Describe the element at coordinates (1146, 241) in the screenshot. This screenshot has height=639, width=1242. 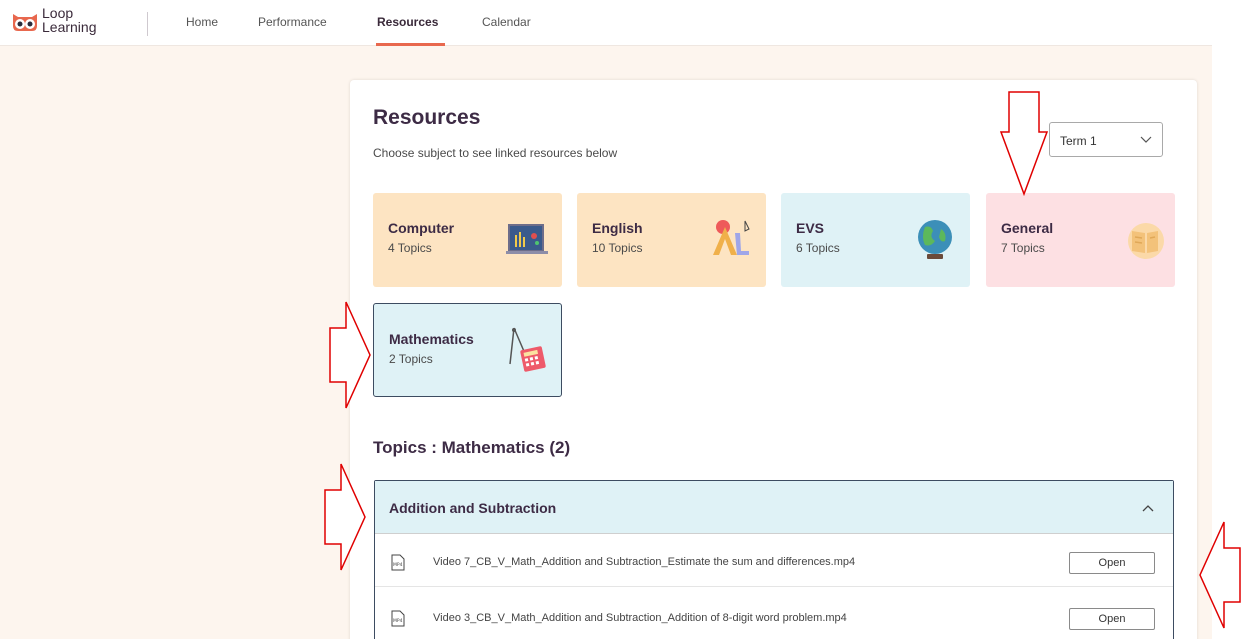
I see `book-icon` at that location.